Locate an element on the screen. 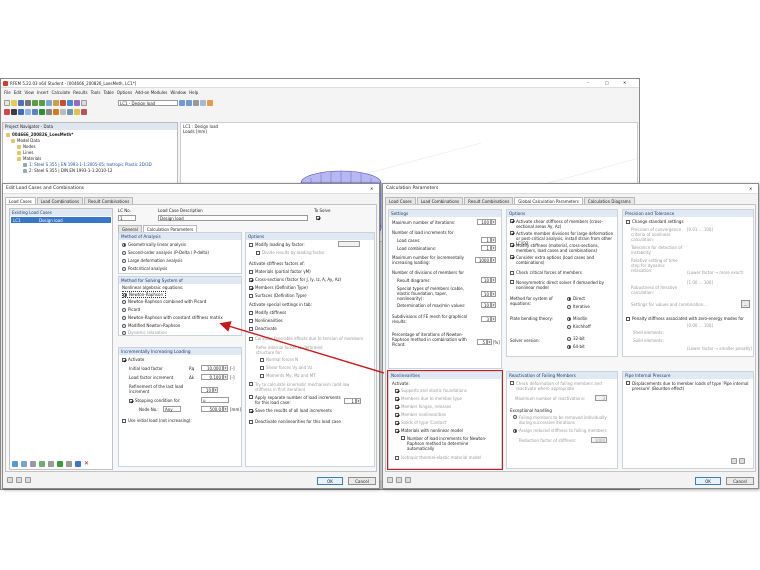 The height and width of the screenshot is (570, 760). surface-icon is located at coordinates (28, 112).